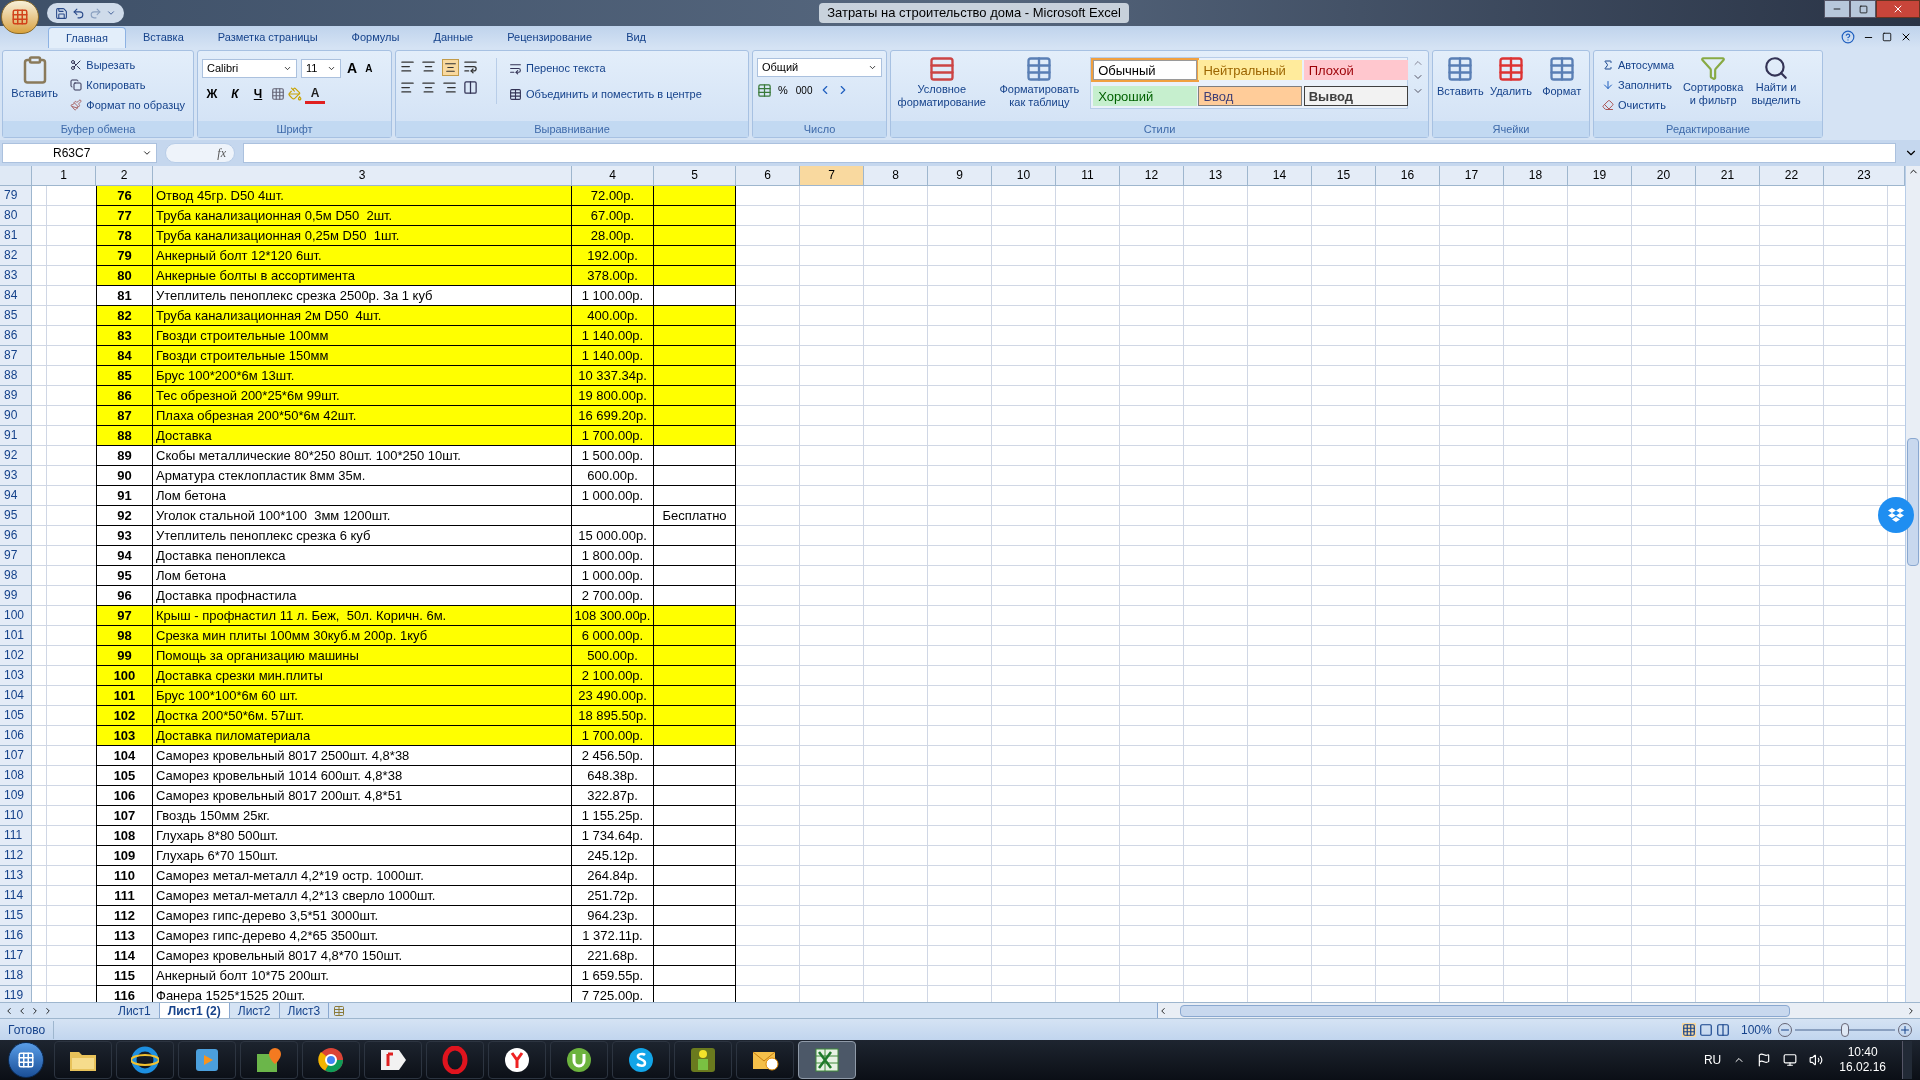 The height and width of the screenshot is (1080, 1920). I want to click on scroll-right-icon, so click(1911, 1010).